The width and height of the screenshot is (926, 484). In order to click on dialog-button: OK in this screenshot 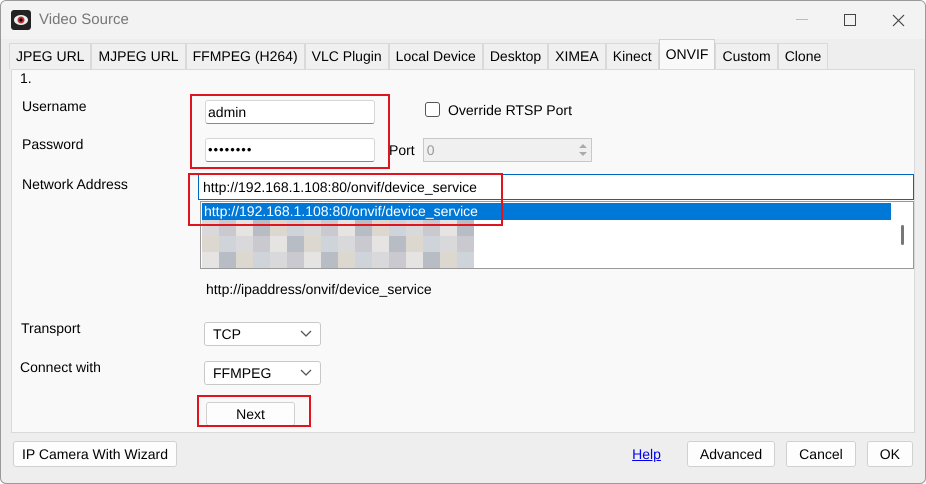, I will do `click(889, 454)`.